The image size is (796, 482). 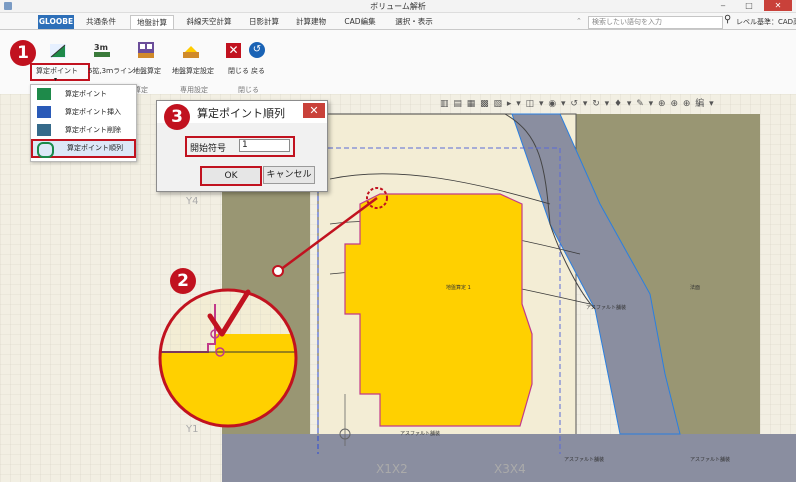 What do you see at coordinates (192, 201) in the screenshot?
I see `grid-label-y4: Y4` at bounding box center [192, 201].